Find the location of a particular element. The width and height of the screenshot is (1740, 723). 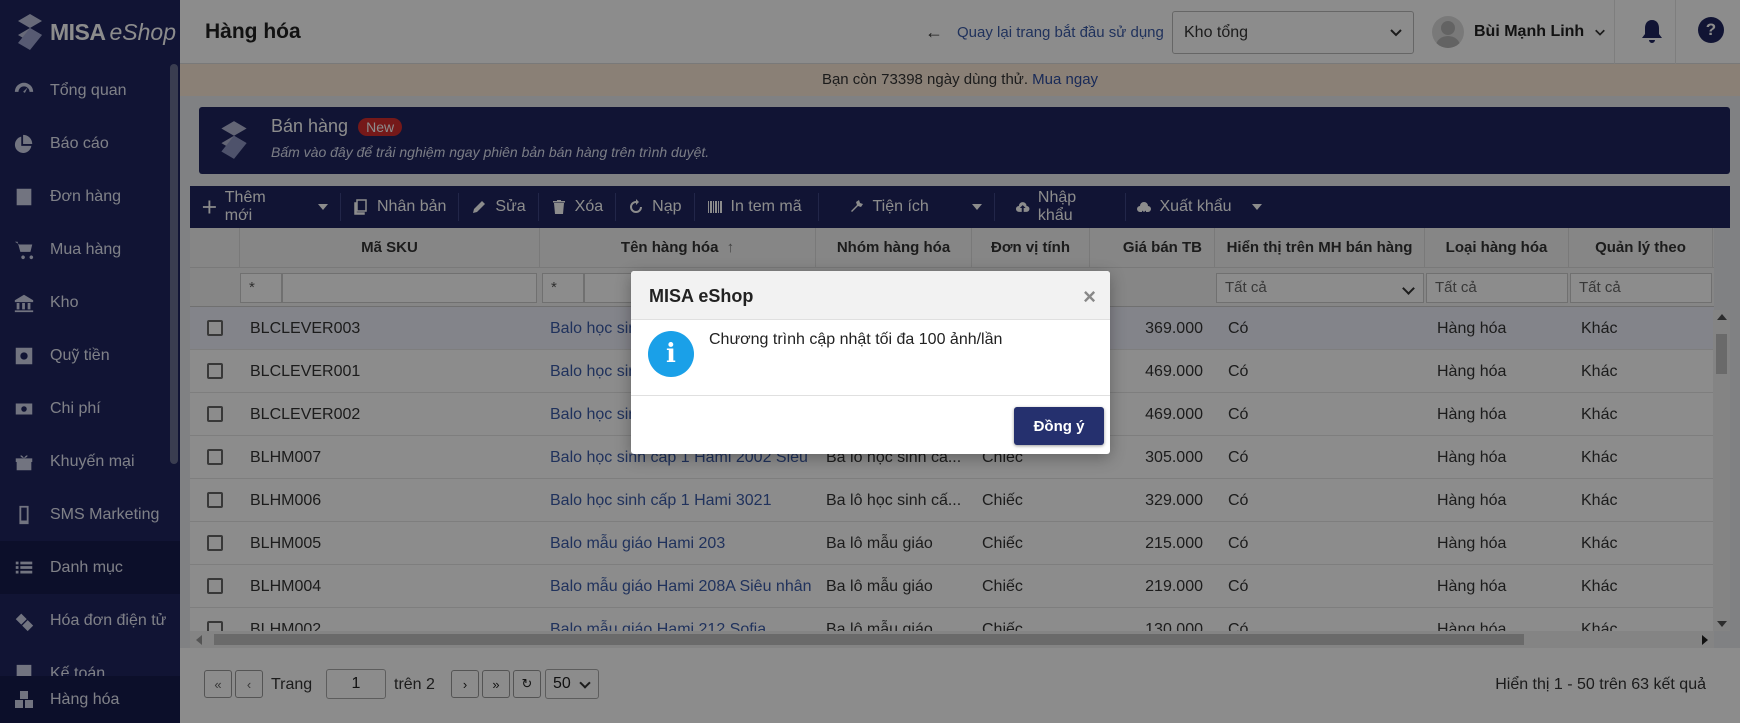

info-icon: i is located at coordinates (671, 354).